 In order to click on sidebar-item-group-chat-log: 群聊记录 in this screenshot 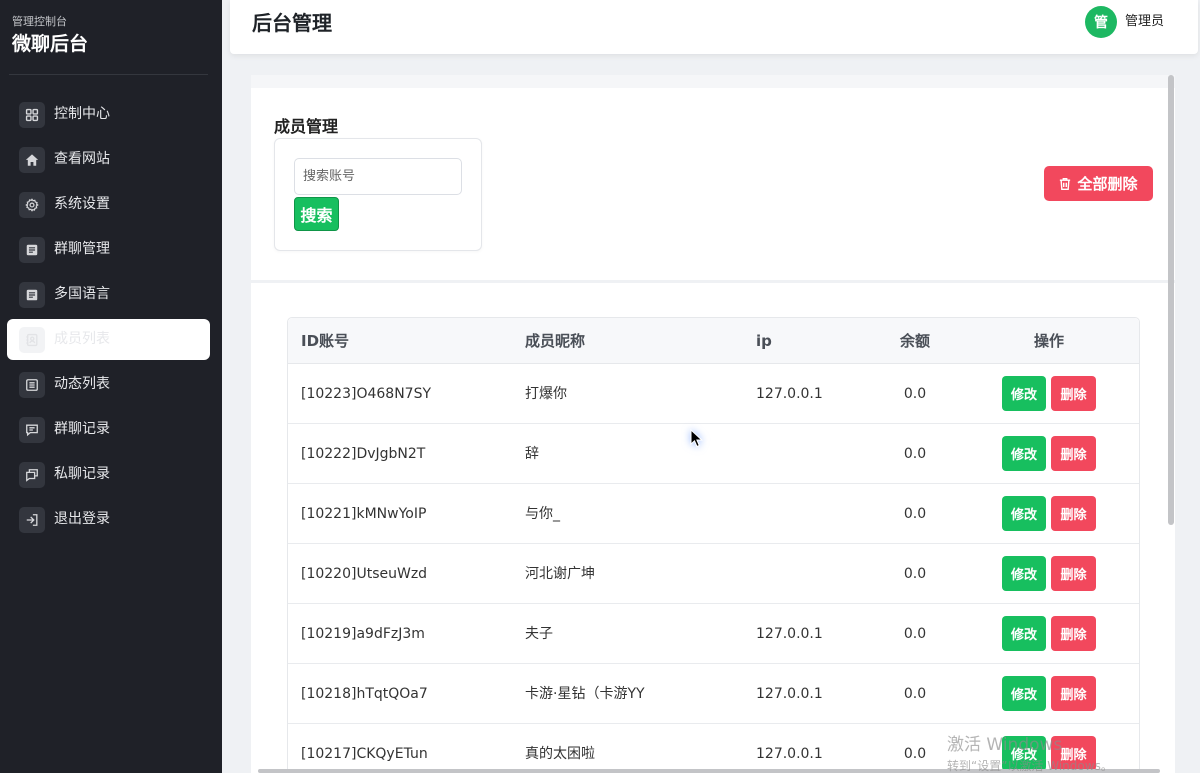, I will do `click(108, 429)`.